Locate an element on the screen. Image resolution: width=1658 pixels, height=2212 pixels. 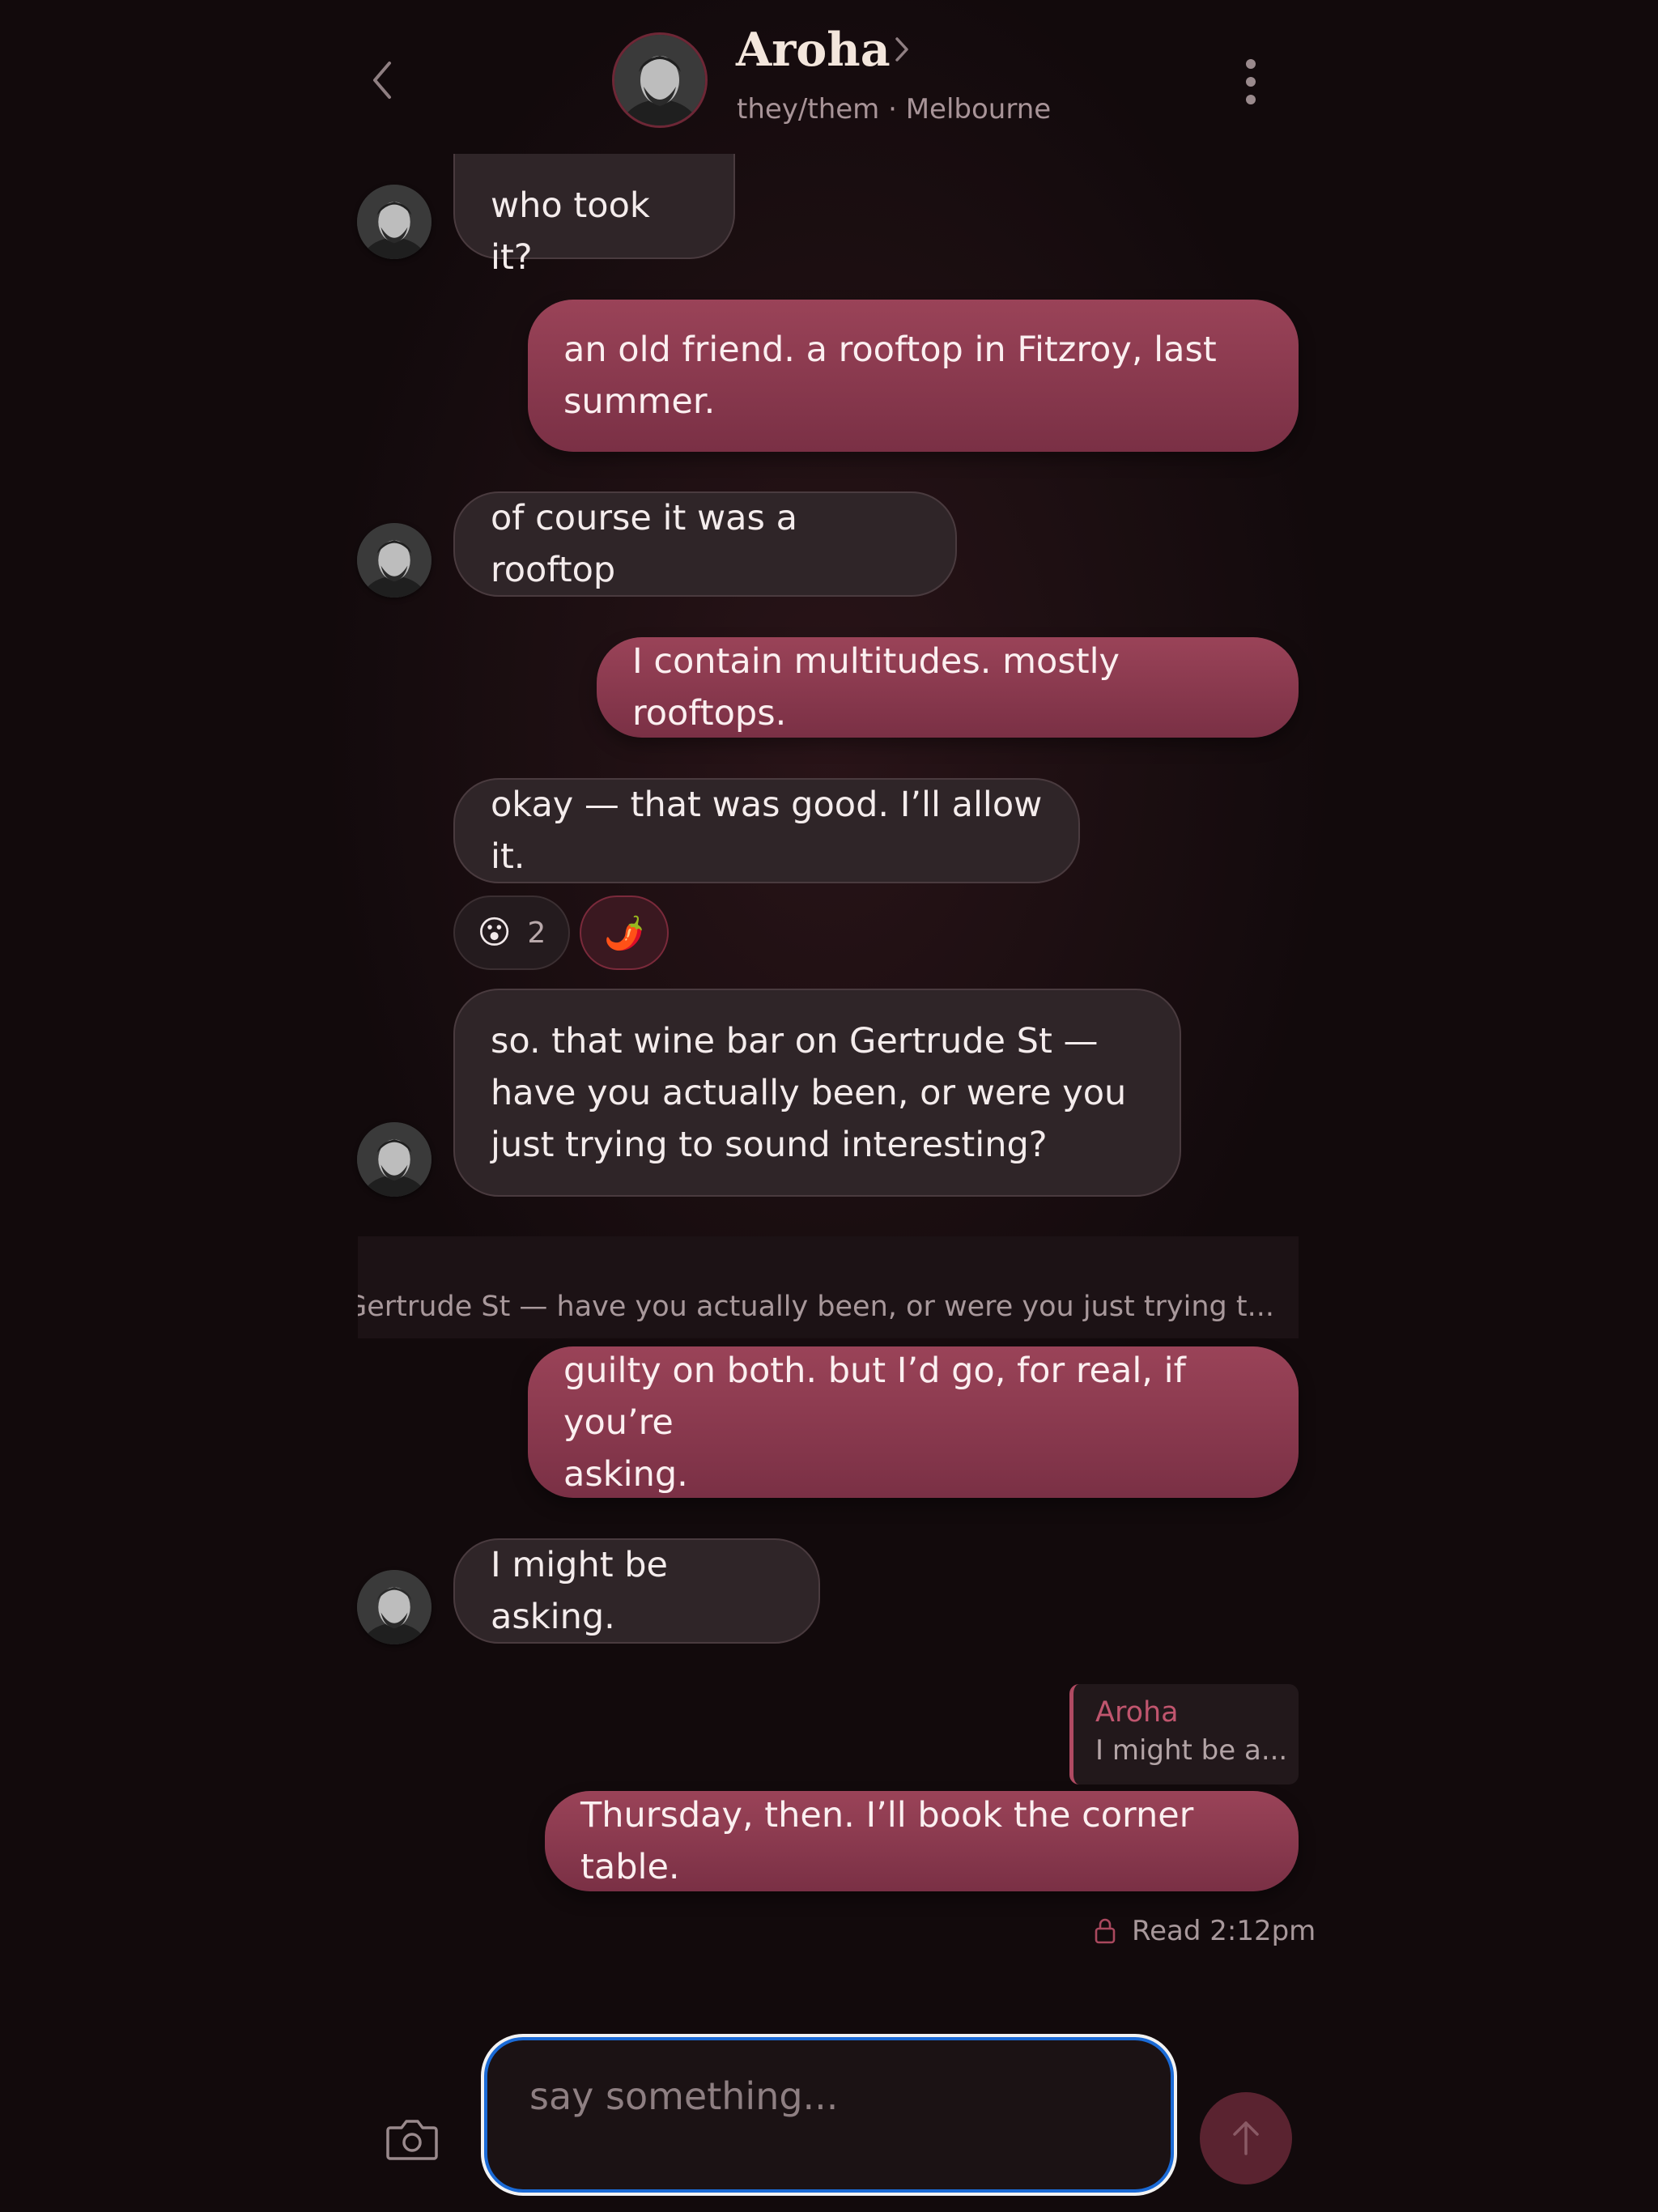
message-bubble-incoming: I might be asking. is located at coordinates (636, 1591).